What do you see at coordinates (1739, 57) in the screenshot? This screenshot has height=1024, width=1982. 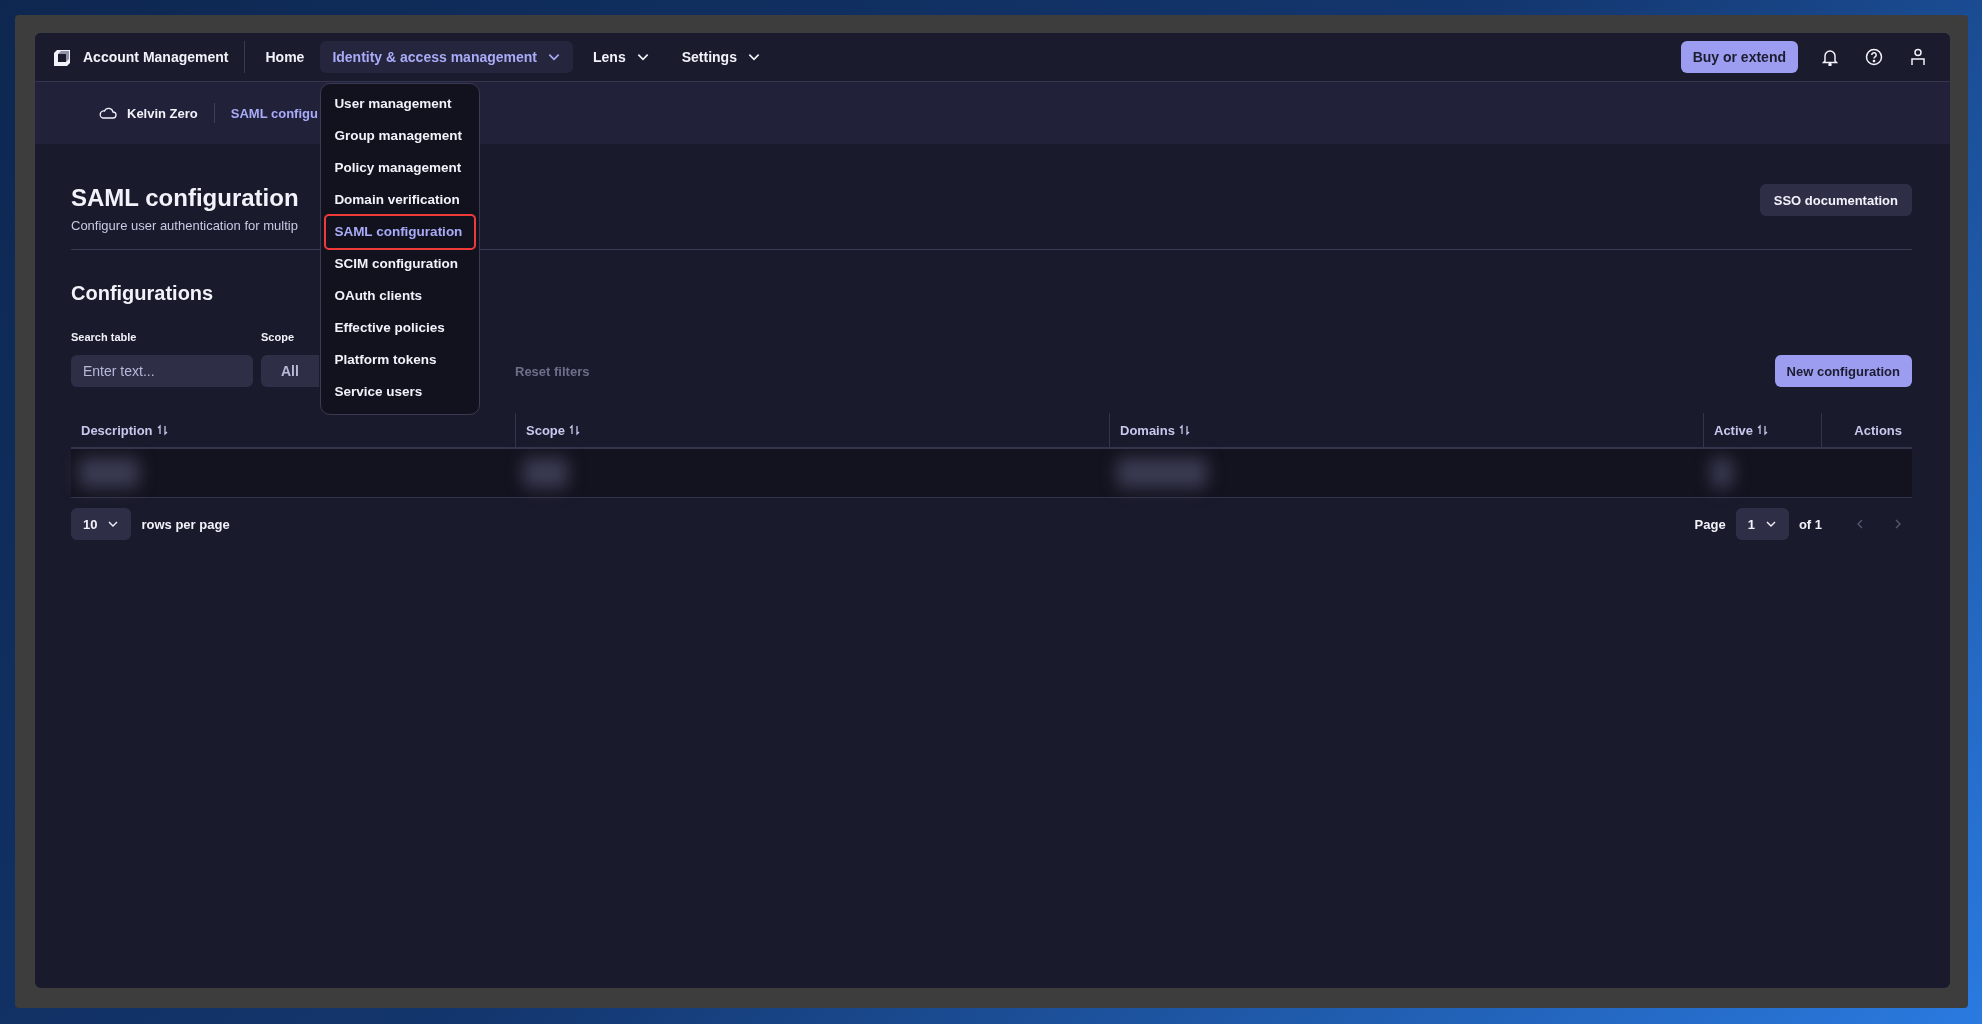 I see `buy-button: Buy or extend` at bounding box center [1739, 57].